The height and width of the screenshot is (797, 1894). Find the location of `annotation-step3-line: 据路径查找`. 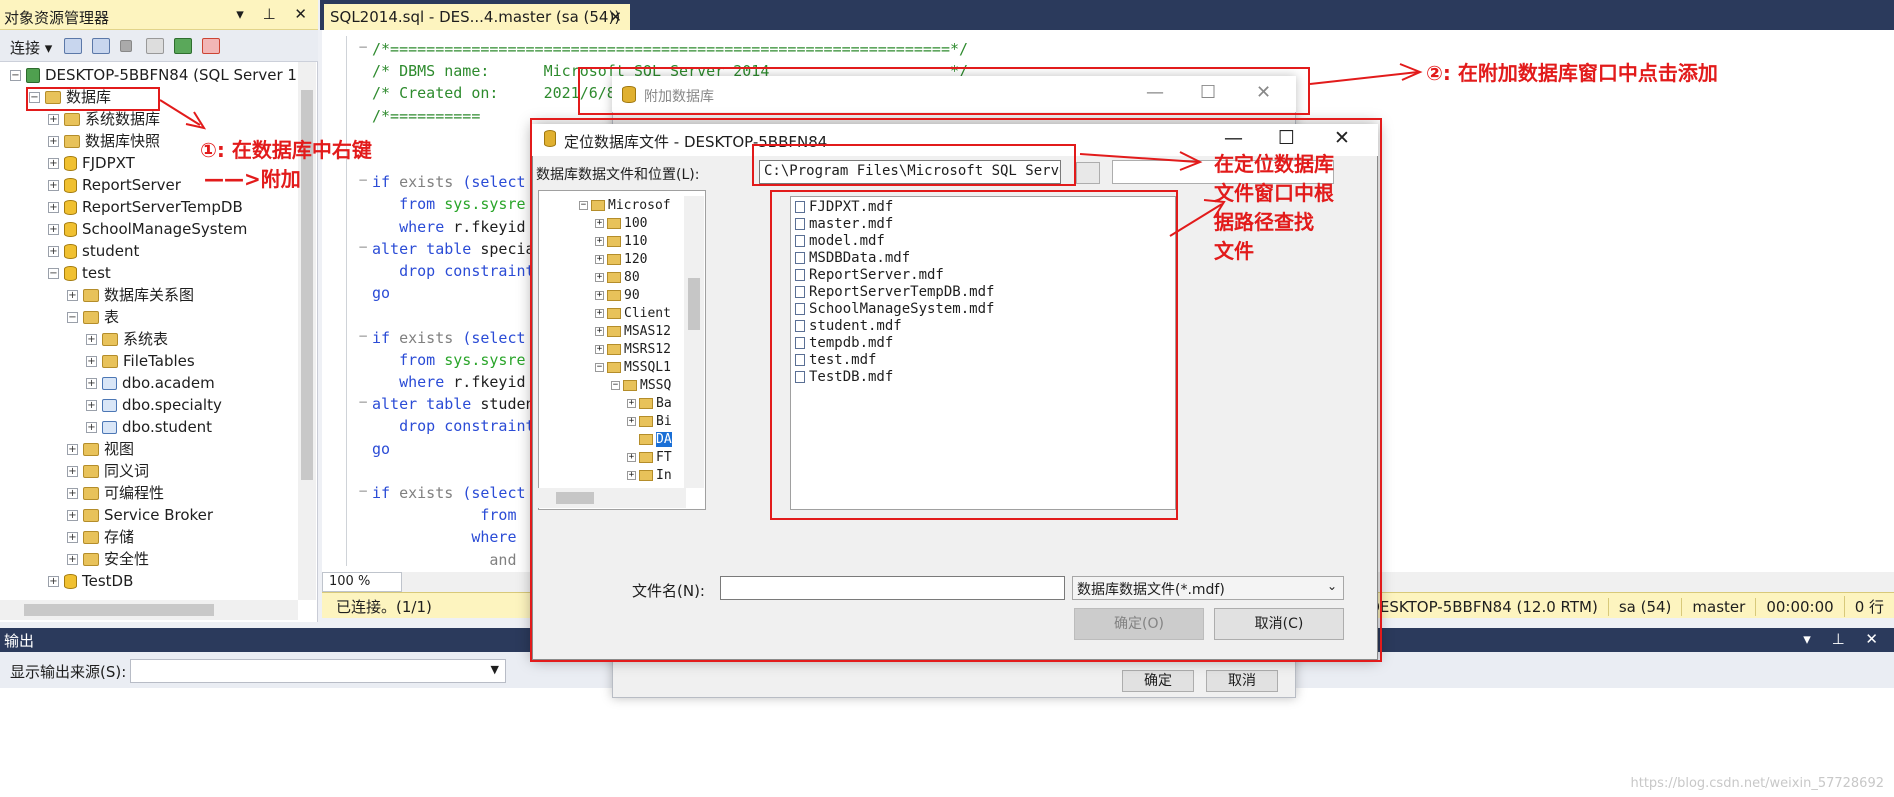

annotation-step3-line: 据路径查找 is located at coordinates (1264, 222).